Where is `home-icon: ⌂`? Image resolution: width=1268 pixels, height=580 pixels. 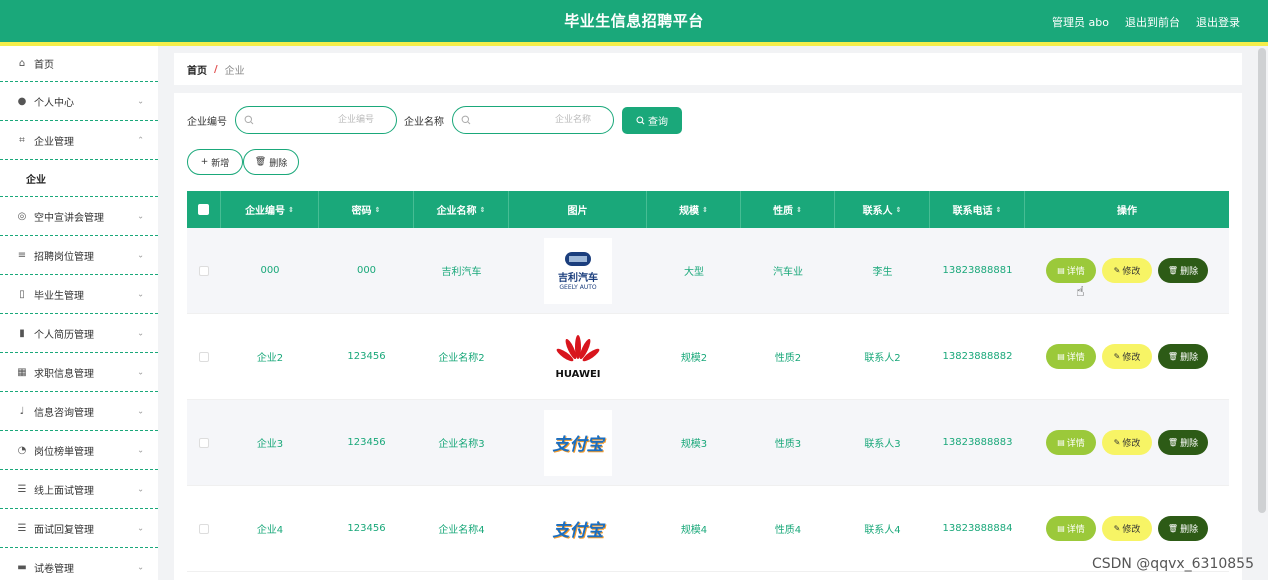 home-icon: ⌂ is located at coordinates (22, 63).